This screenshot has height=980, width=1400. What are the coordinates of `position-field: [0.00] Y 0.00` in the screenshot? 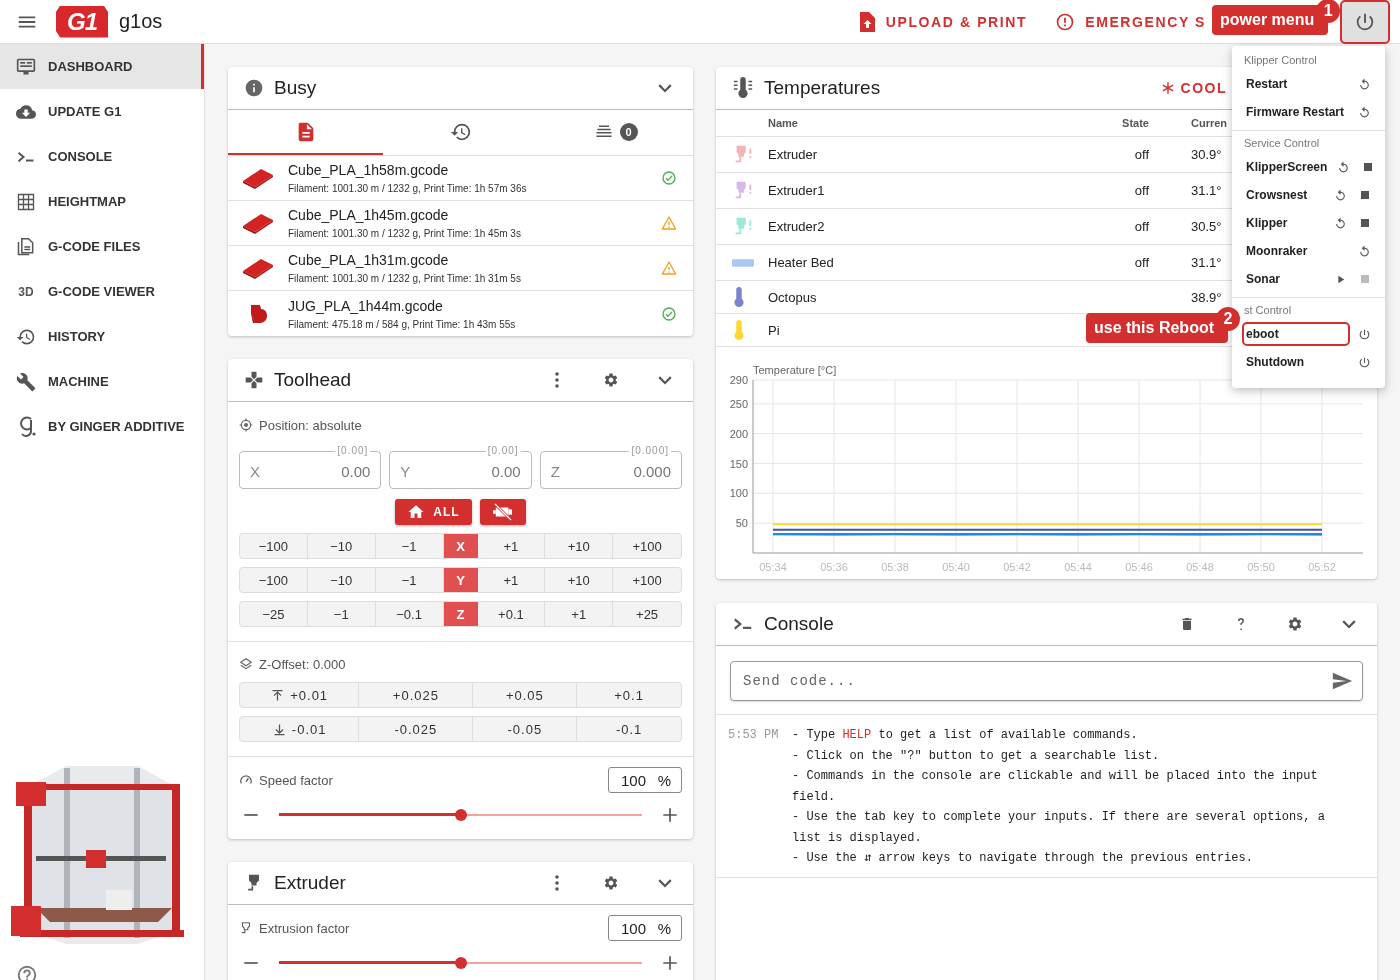 It's located at (460, 467).